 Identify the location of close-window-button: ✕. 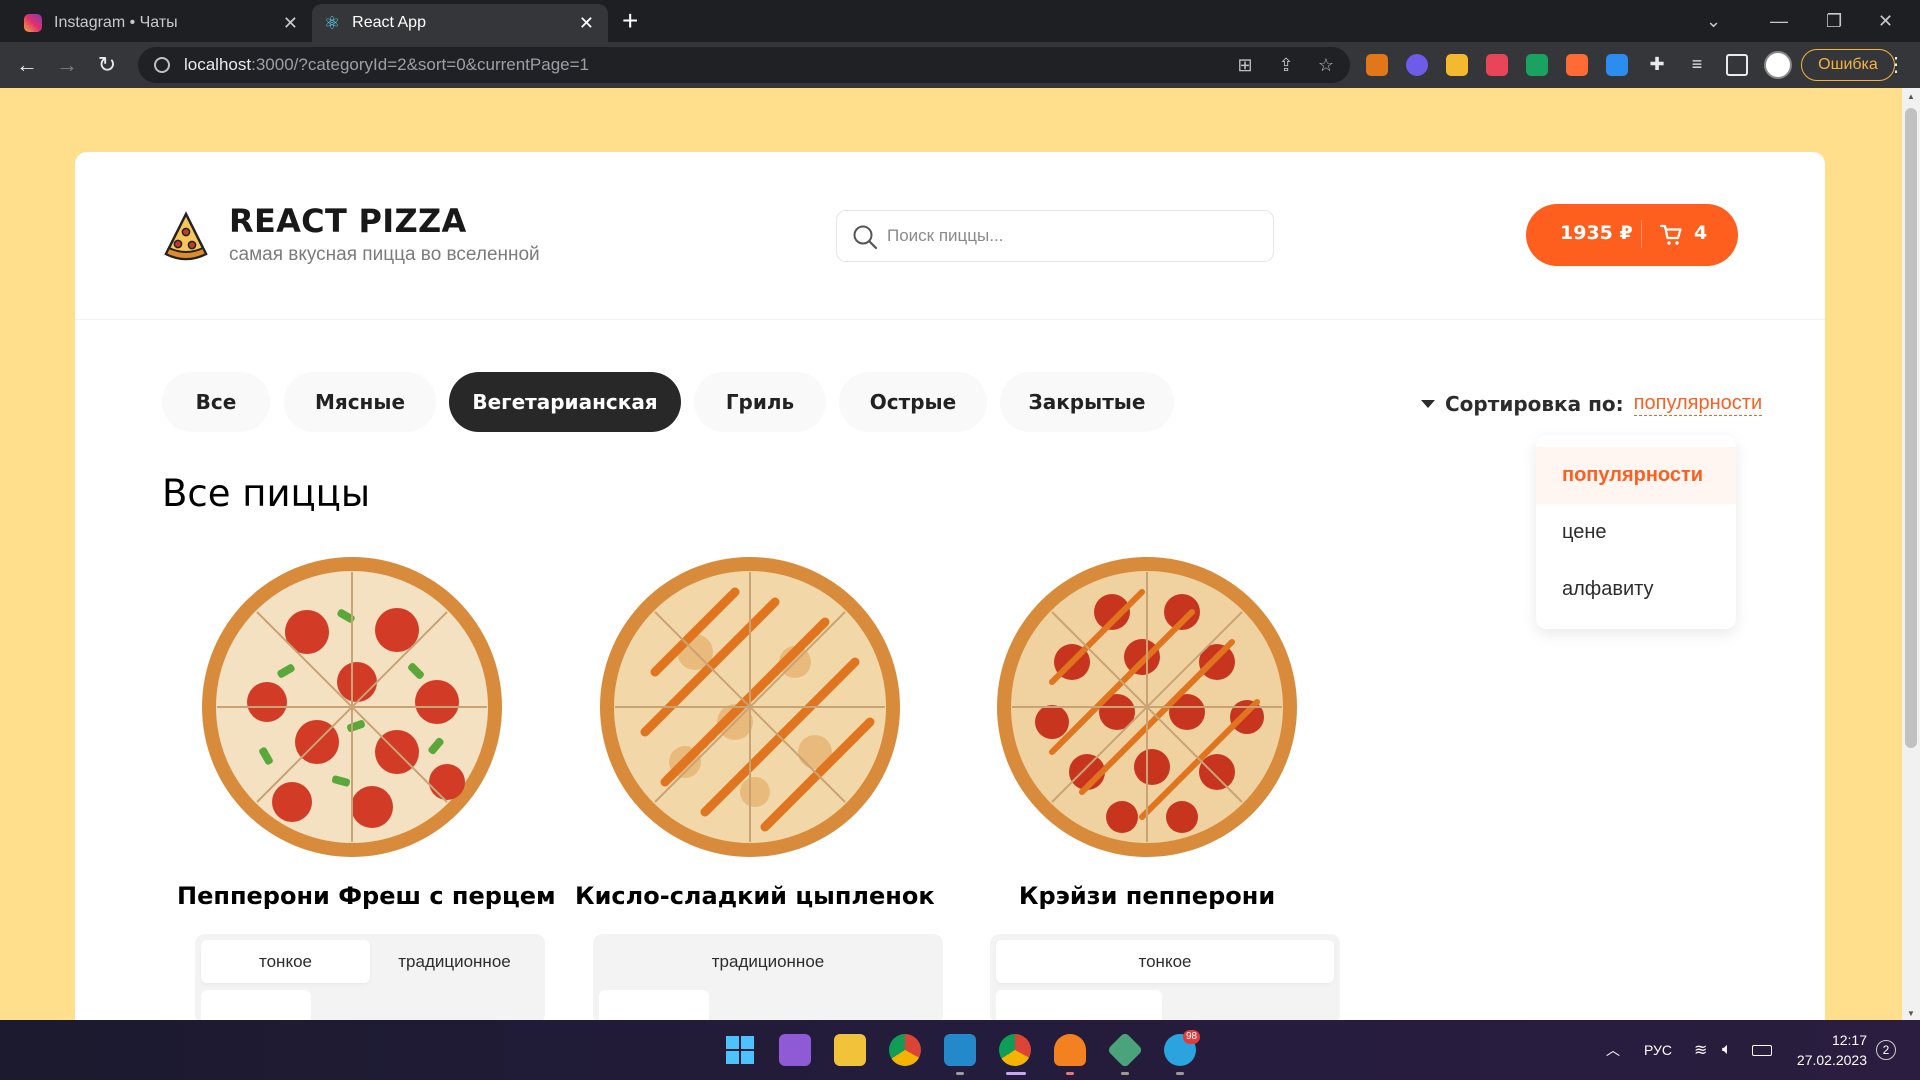
(1885, 21).